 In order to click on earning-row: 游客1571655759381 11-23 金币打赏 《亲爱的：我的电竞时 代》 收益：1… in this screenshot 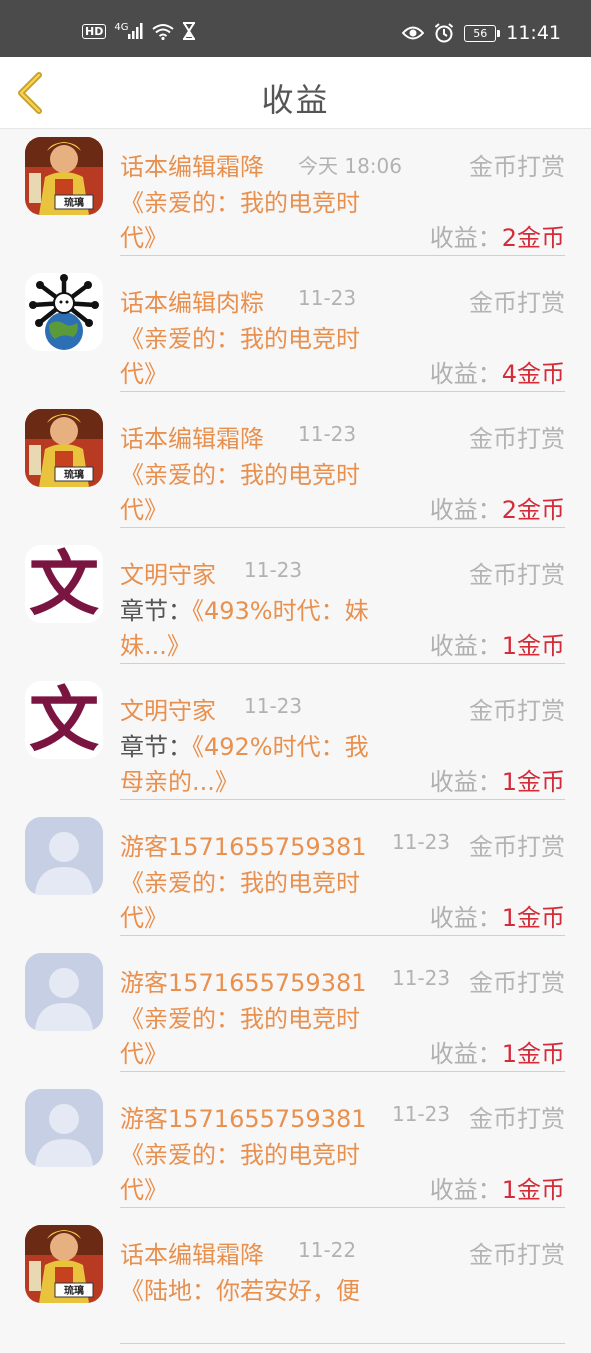, I will do `click(295, 877)`.